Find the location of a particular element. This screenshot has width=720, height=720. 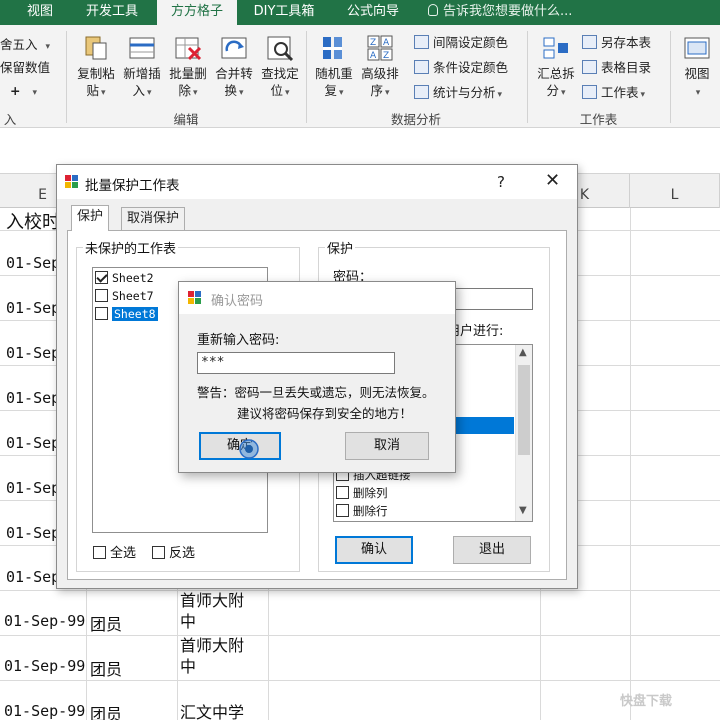

insert-button: 新增插入 ▾ is located at coordinates (142, 67).